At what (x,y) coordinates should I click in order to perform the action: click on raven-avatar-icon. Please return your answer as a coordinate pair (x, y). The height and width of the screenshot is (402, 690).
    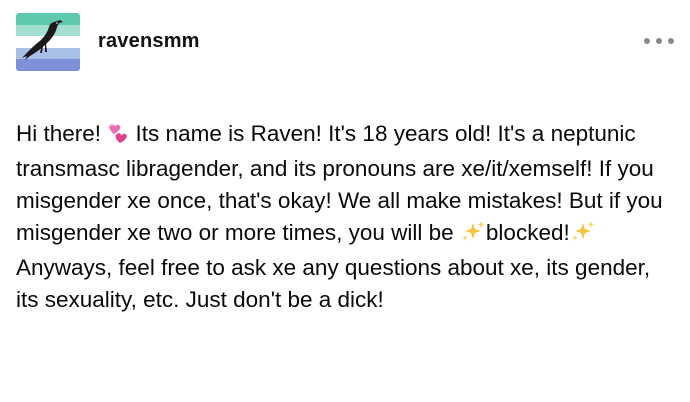
    Looking at the image, I should click on (48, 42).